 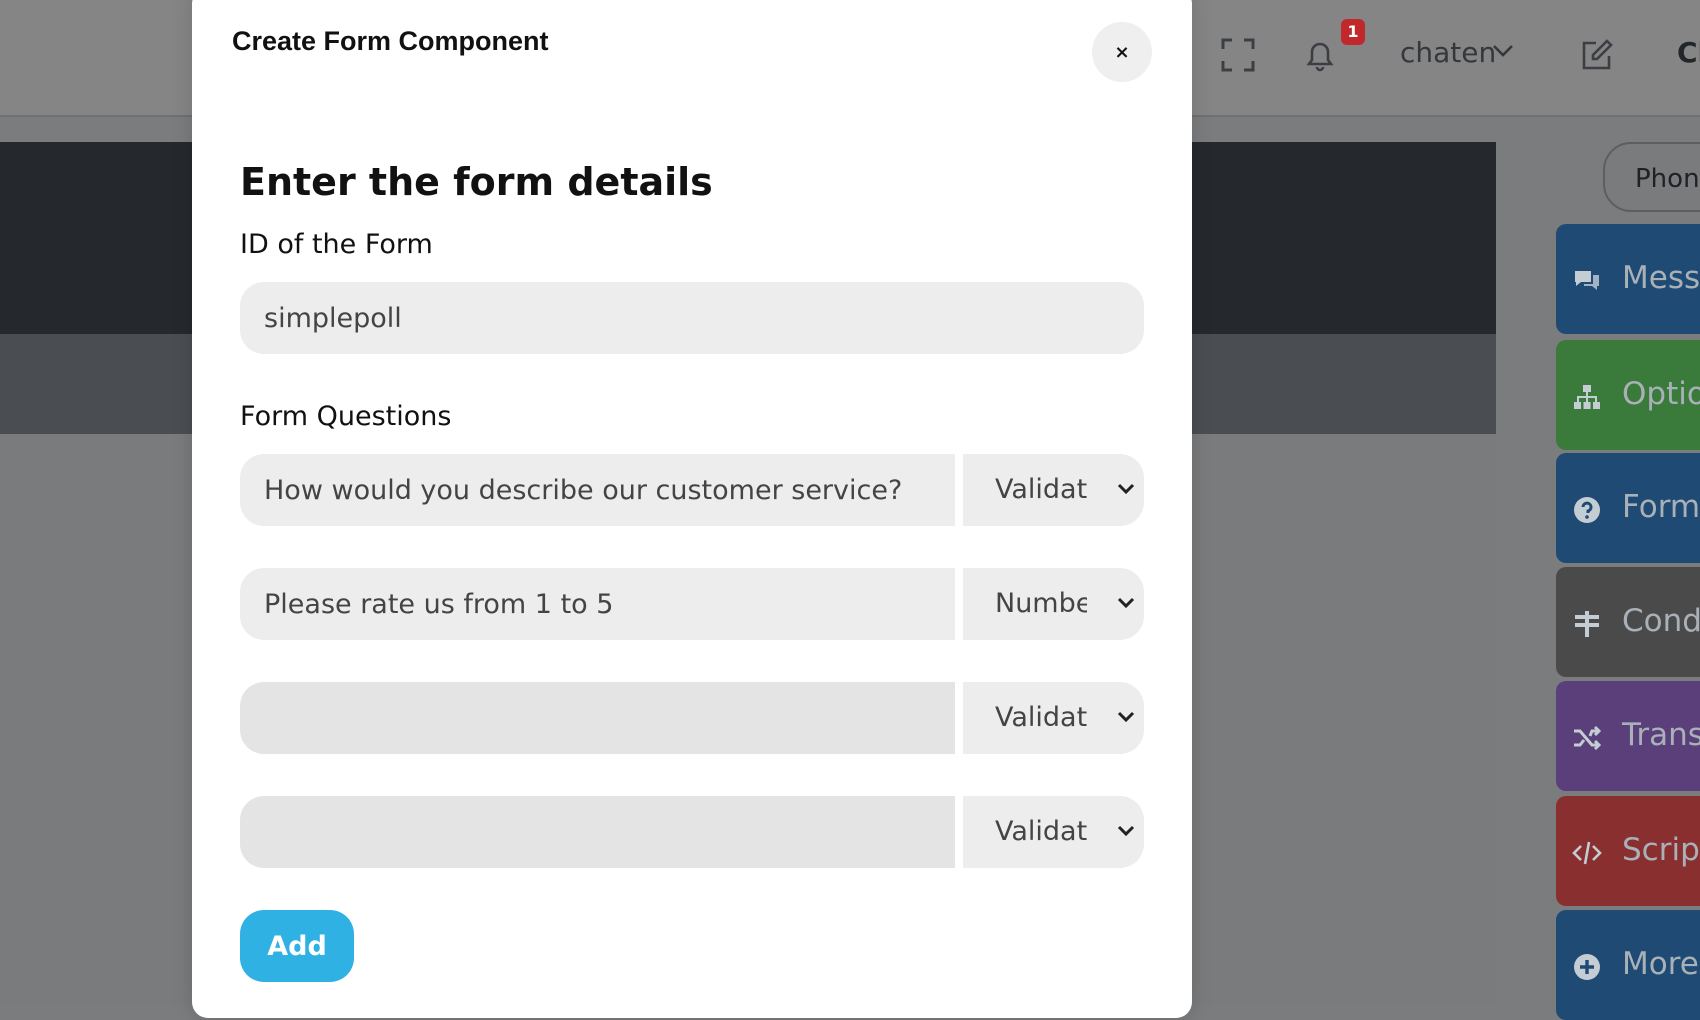 I want to click on plus-circle-icon, so click(x=1587, y=967).